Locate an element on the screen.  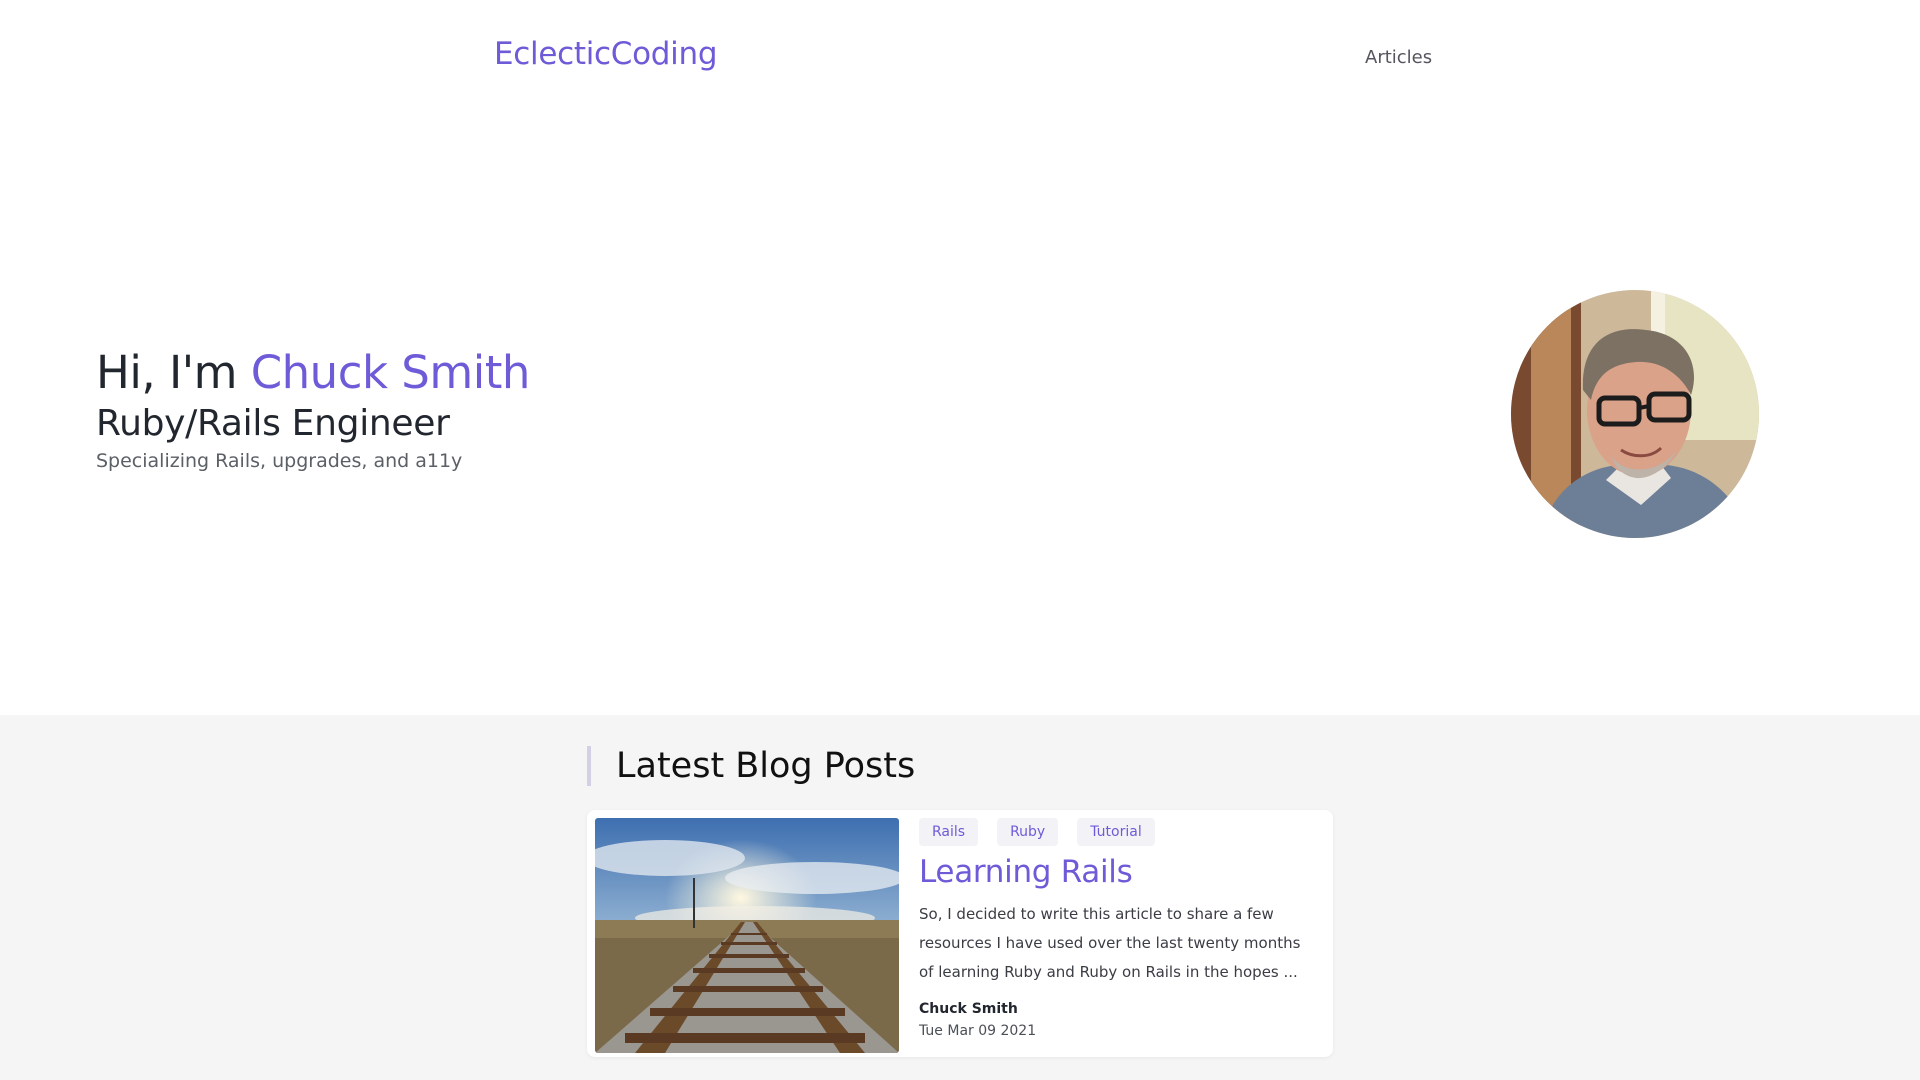
post-tags: Rails Ruby Tutorial is located at coordinates (1119, 832).